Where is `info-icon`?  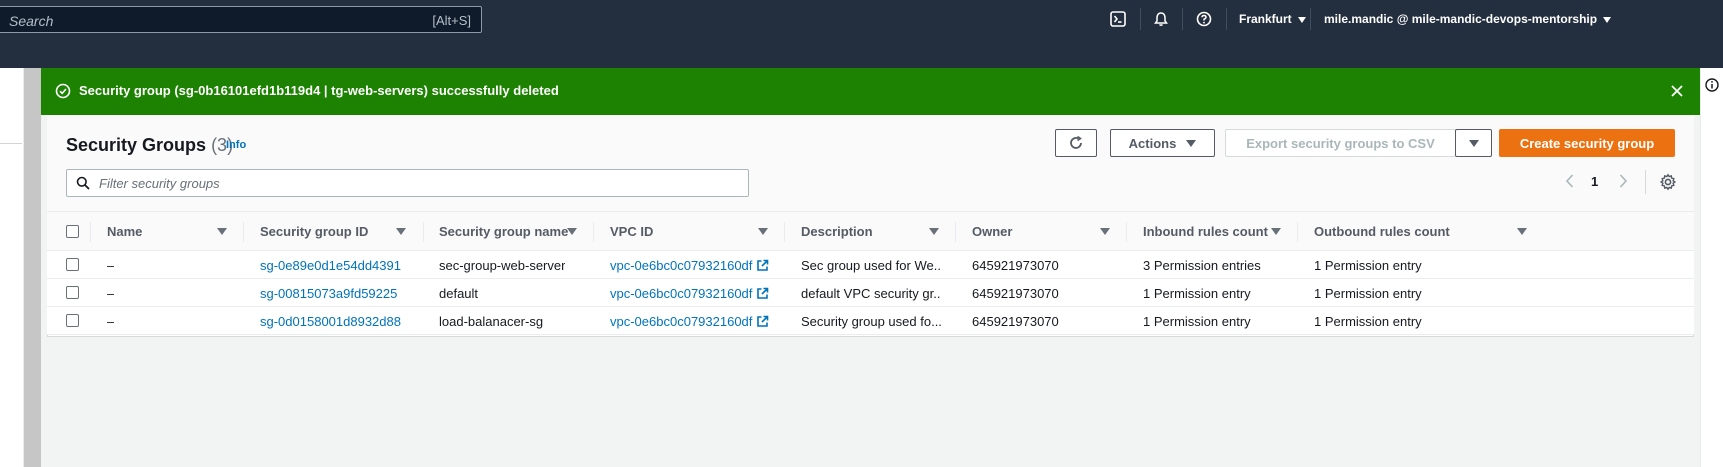
info-icon is located at coordinates (1712, 85).